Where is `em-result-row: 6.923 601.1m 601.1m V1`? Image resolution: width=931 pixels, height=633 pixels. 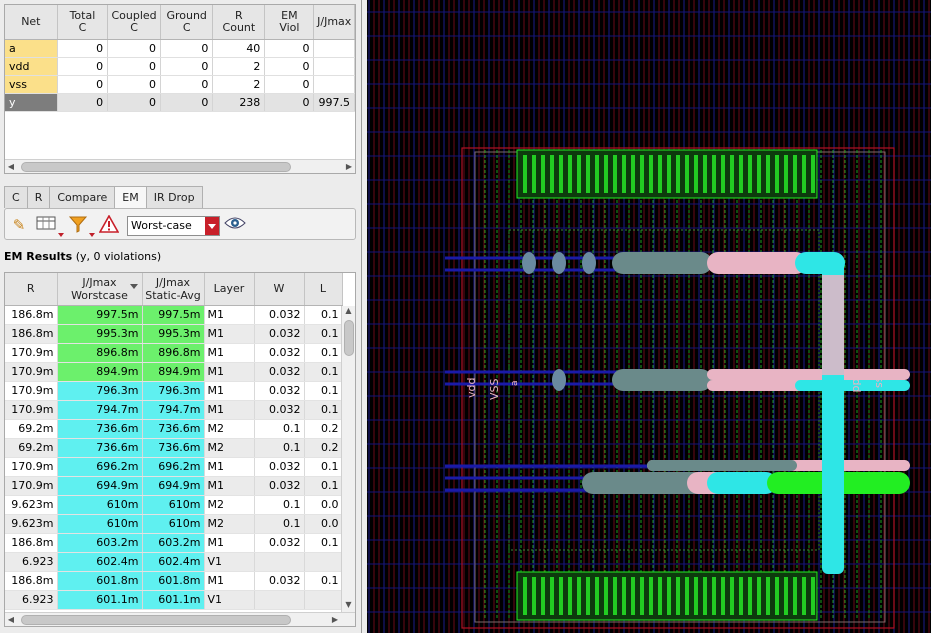
em-result-row: 6.923 601.1m 601.1m V1 is located at coordinates (174, 600).